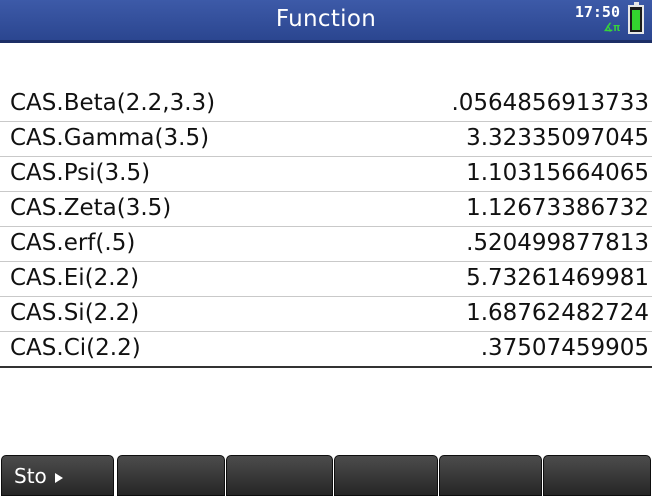 The height and width of the screenshot is (496, 652). I want to click on history-entry: CAS.Psi(3.5) 1.10315664065, so click(326, 174).